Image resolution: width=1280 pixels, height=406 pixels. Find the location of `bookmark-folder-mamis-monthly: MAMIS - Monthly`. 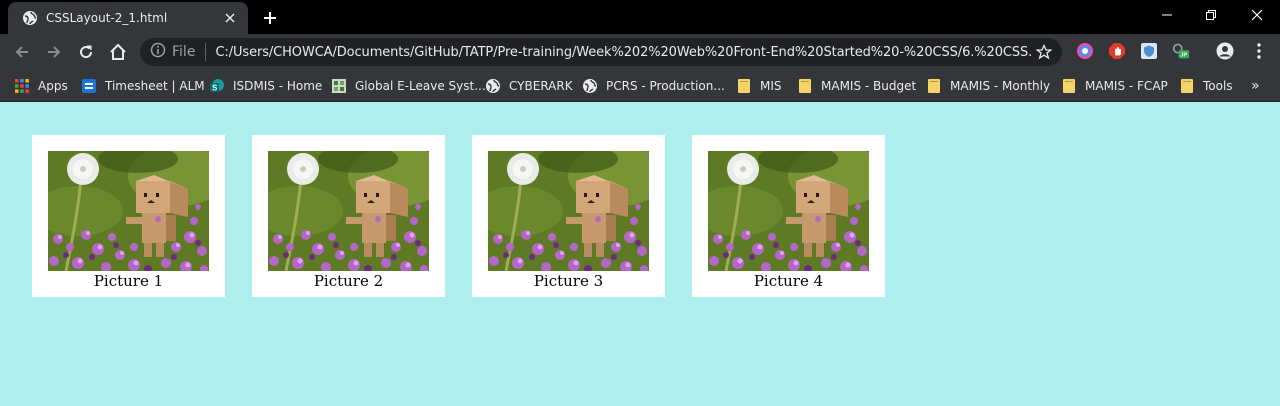

bookmark-folder-mamis-monthly: MAMIS - Monthly is located at coordinates (988, 86).